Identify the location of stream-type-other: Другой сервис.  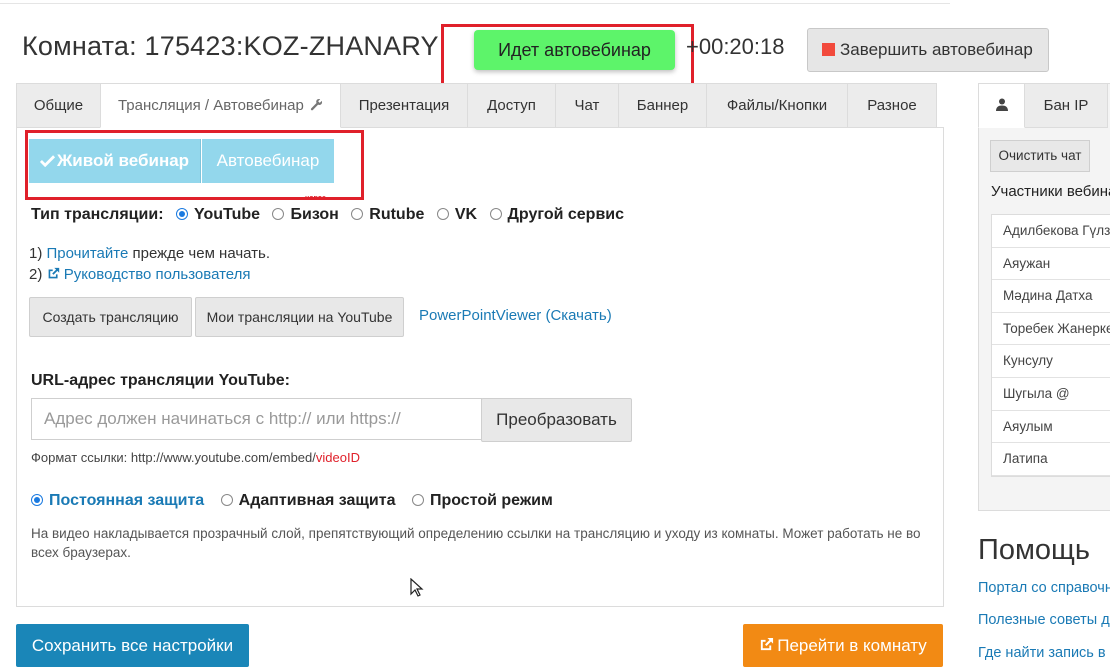
(557, 214).